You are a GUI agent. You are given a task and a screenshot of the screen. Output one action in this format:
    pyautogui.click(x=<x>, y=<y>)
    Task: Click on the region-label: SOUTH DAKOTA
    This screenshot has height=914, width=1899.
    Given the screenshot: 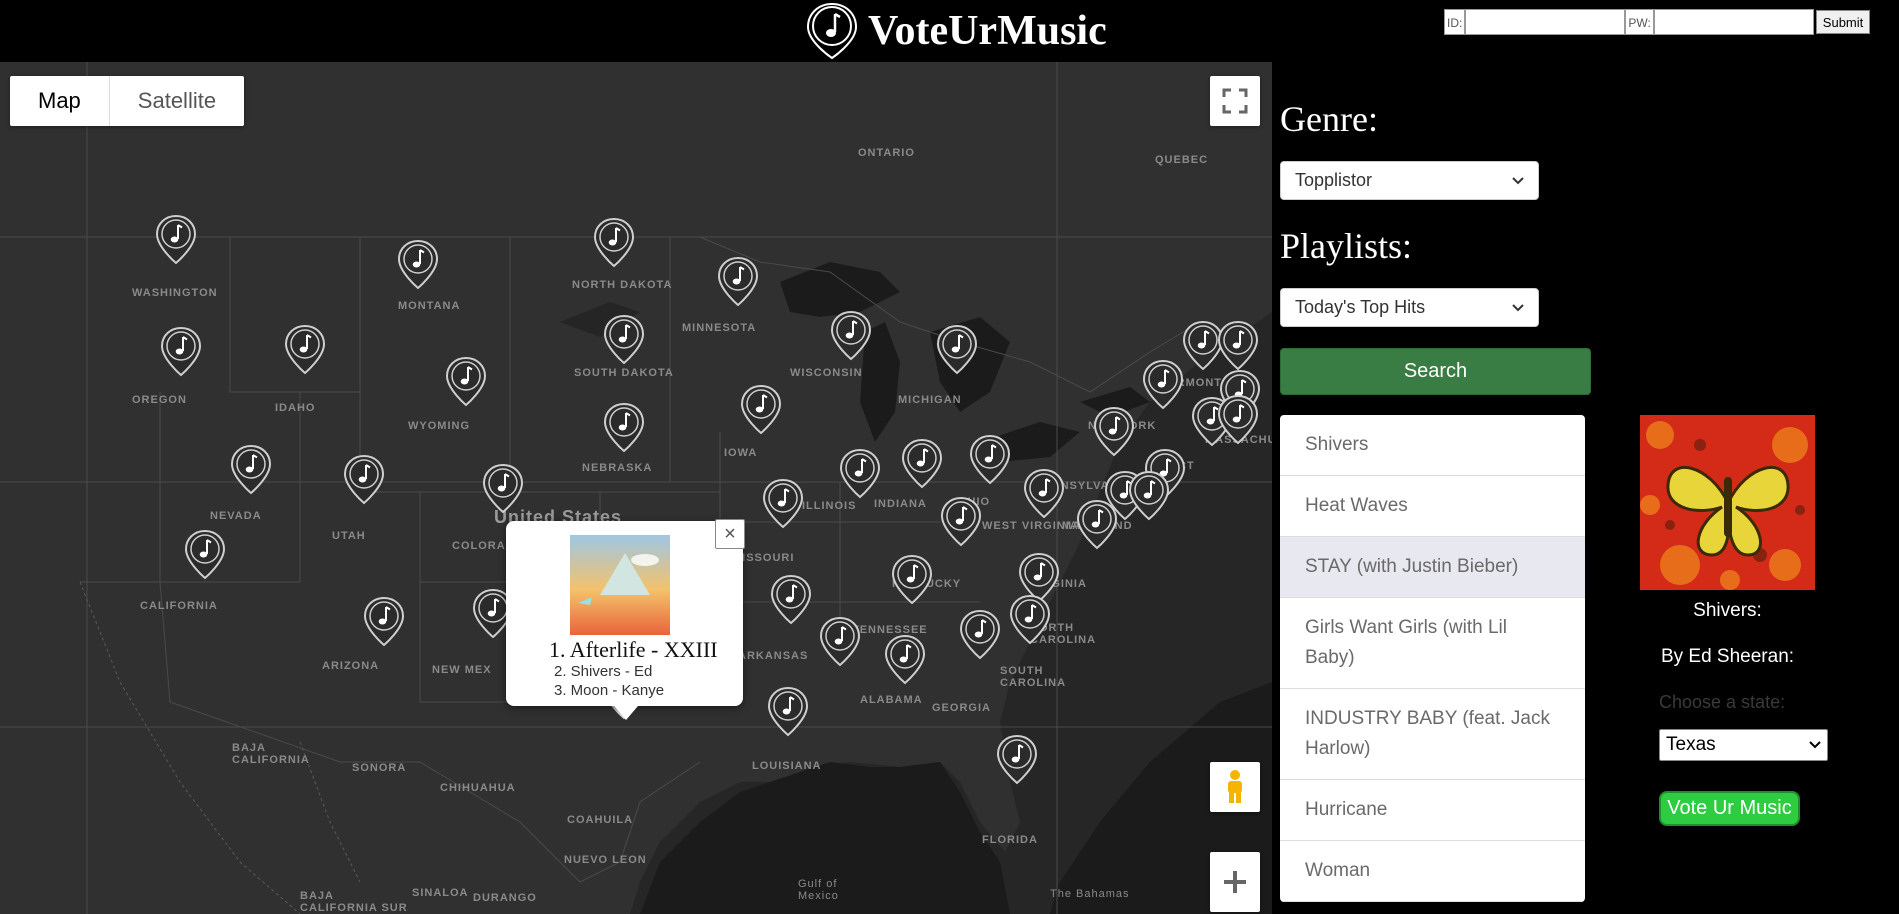 What is the action you would take?
    pyautogui.click(x=624, y=373)
    